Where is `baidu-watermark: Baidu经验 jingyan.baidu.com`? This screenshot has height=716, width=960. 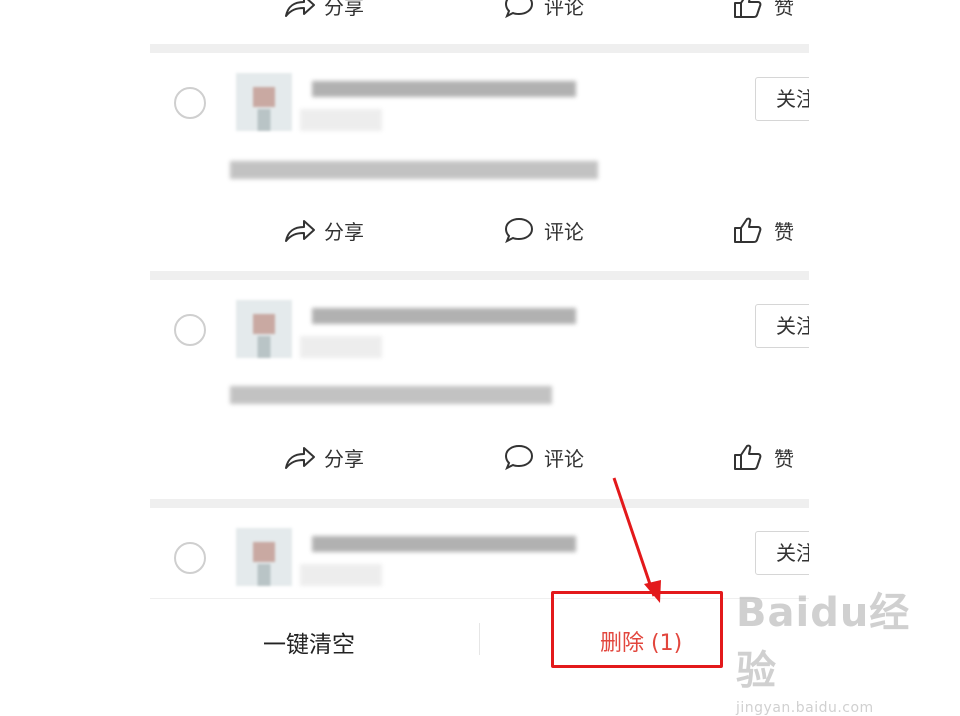
baidu-watermark: Baidu经验 jingyan.baidu.com is located at coordinates (836, 648).